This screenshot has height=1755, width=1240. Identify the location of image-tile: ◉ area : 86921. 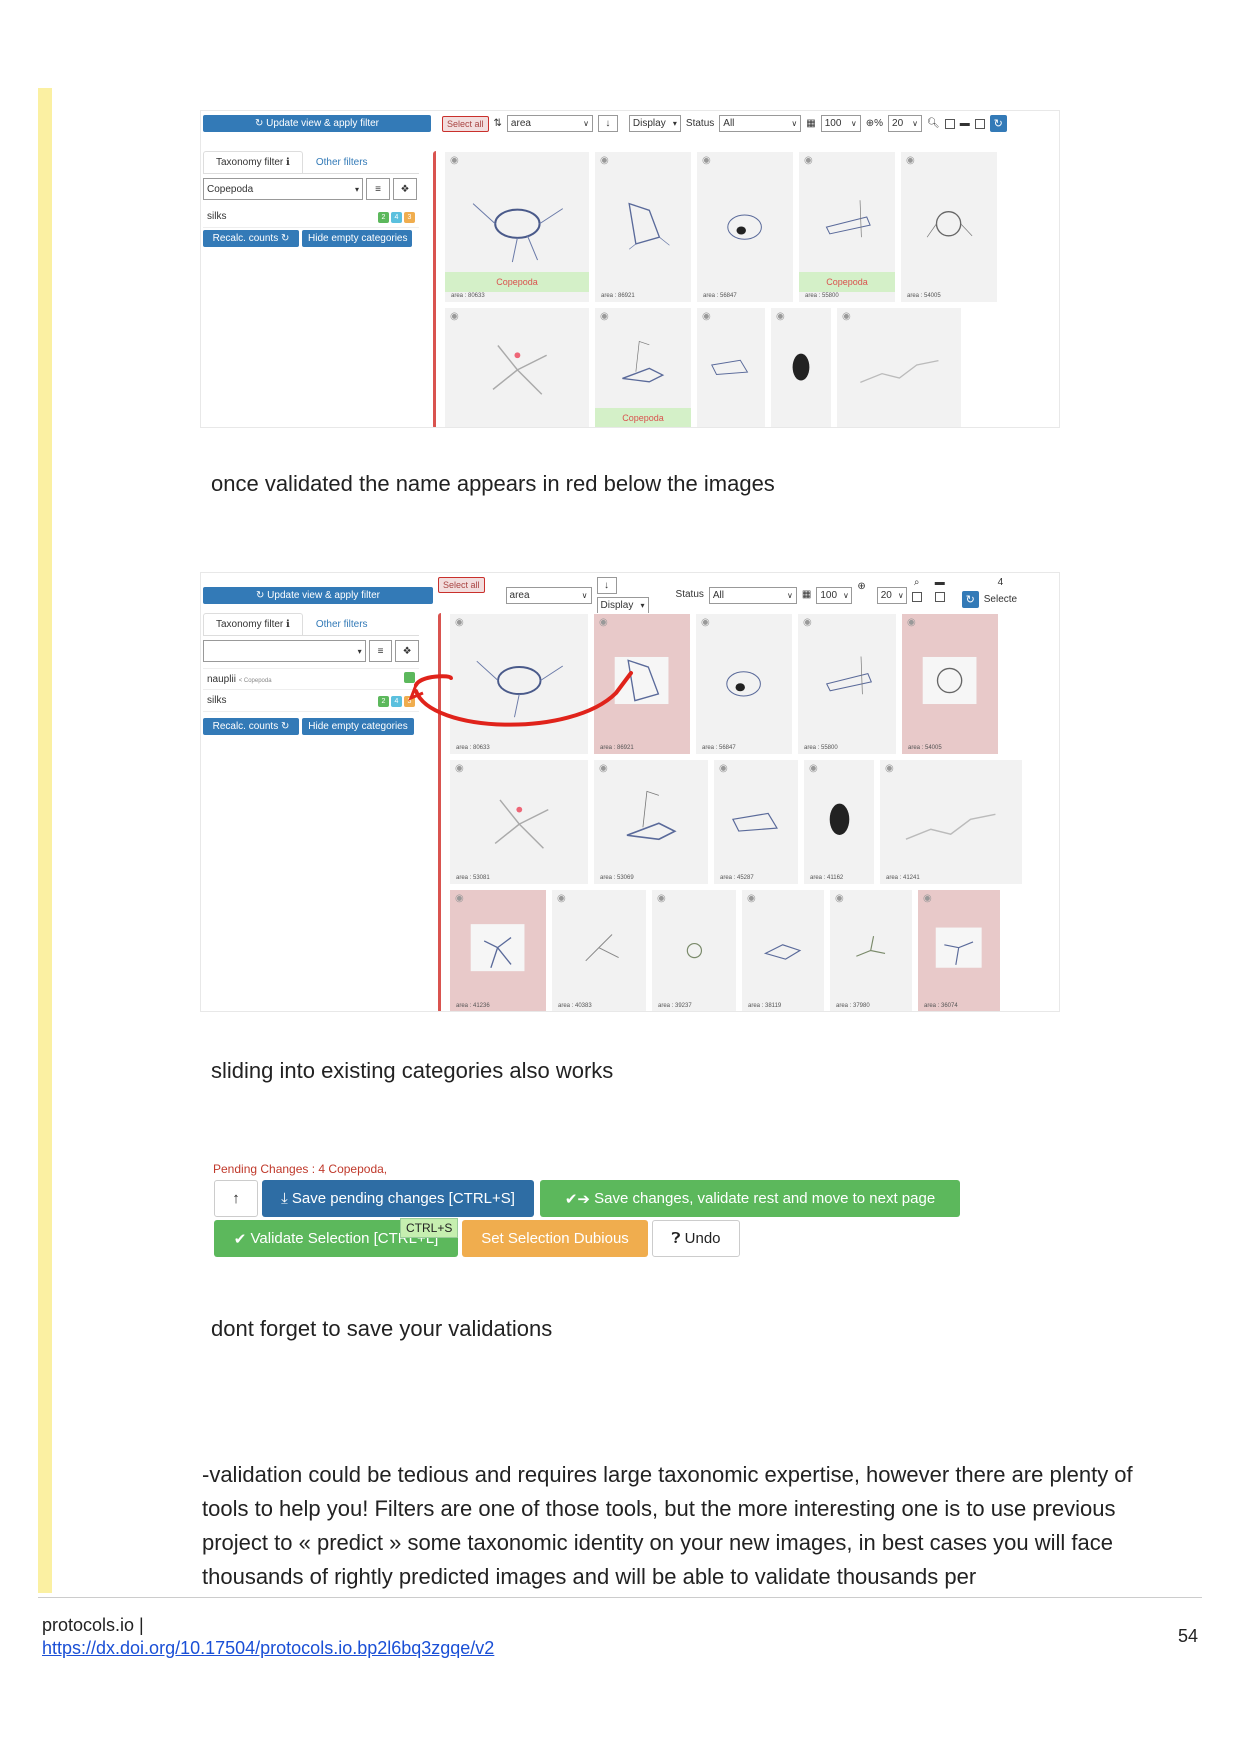
(643, 227).